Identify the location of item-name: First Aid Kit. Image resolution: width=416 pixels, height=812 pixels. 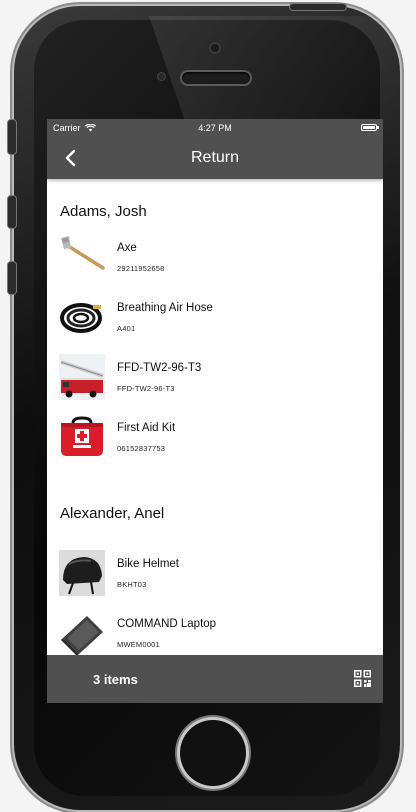
(146, 427).